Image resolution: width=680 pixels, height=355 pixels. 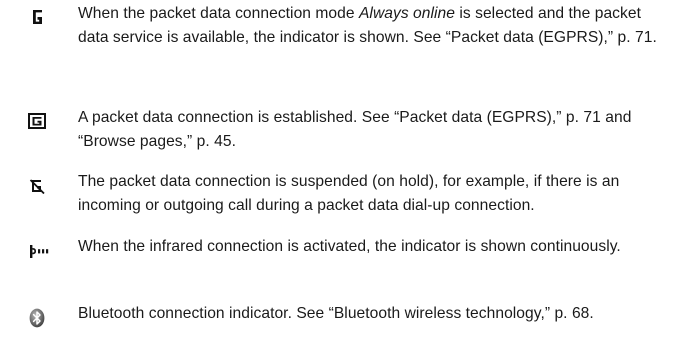 I want to click on bluetooth-icon, so click(x=37, y=318).